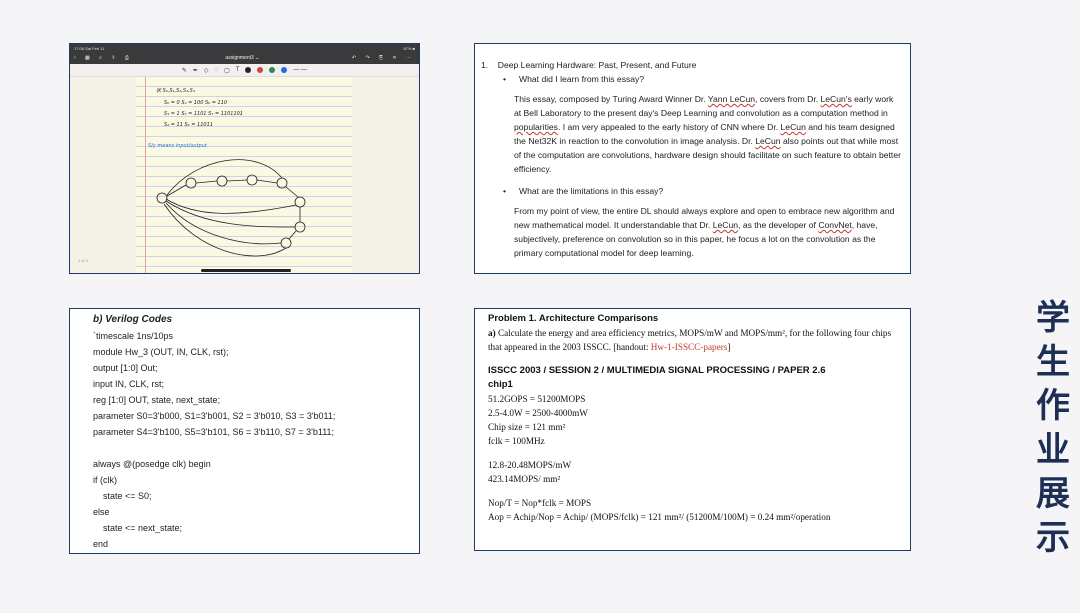 The height and width of the screenshot is (613, 1080). What do you see at coordinates (729, 347) in the screenshot?
I see `problem-text-end: ]` at bounding box center [729, 347].